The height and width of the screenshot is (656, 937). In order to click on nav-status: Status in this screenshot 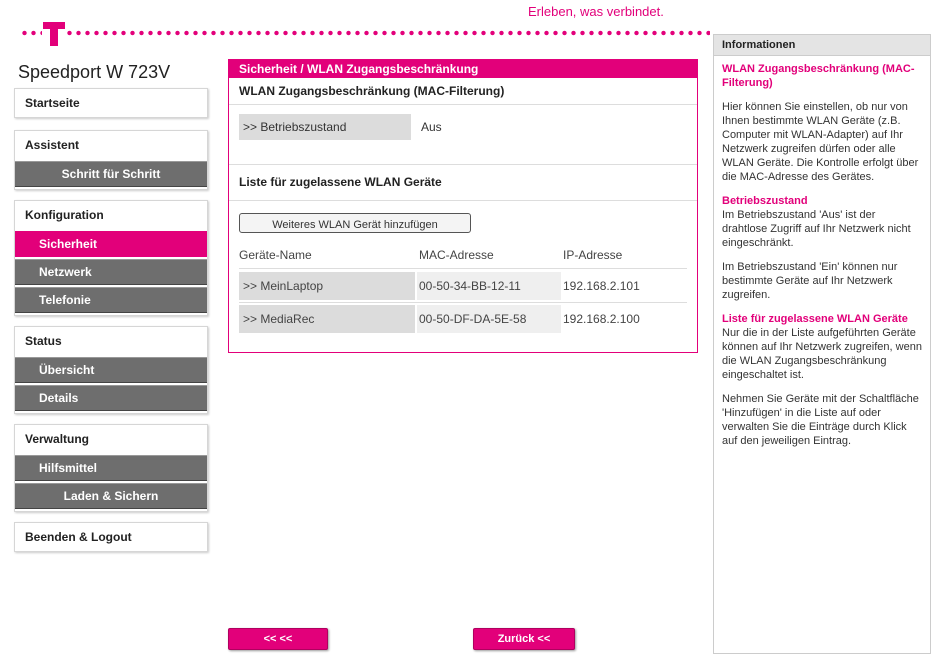, I will do `click(111, 341)`.